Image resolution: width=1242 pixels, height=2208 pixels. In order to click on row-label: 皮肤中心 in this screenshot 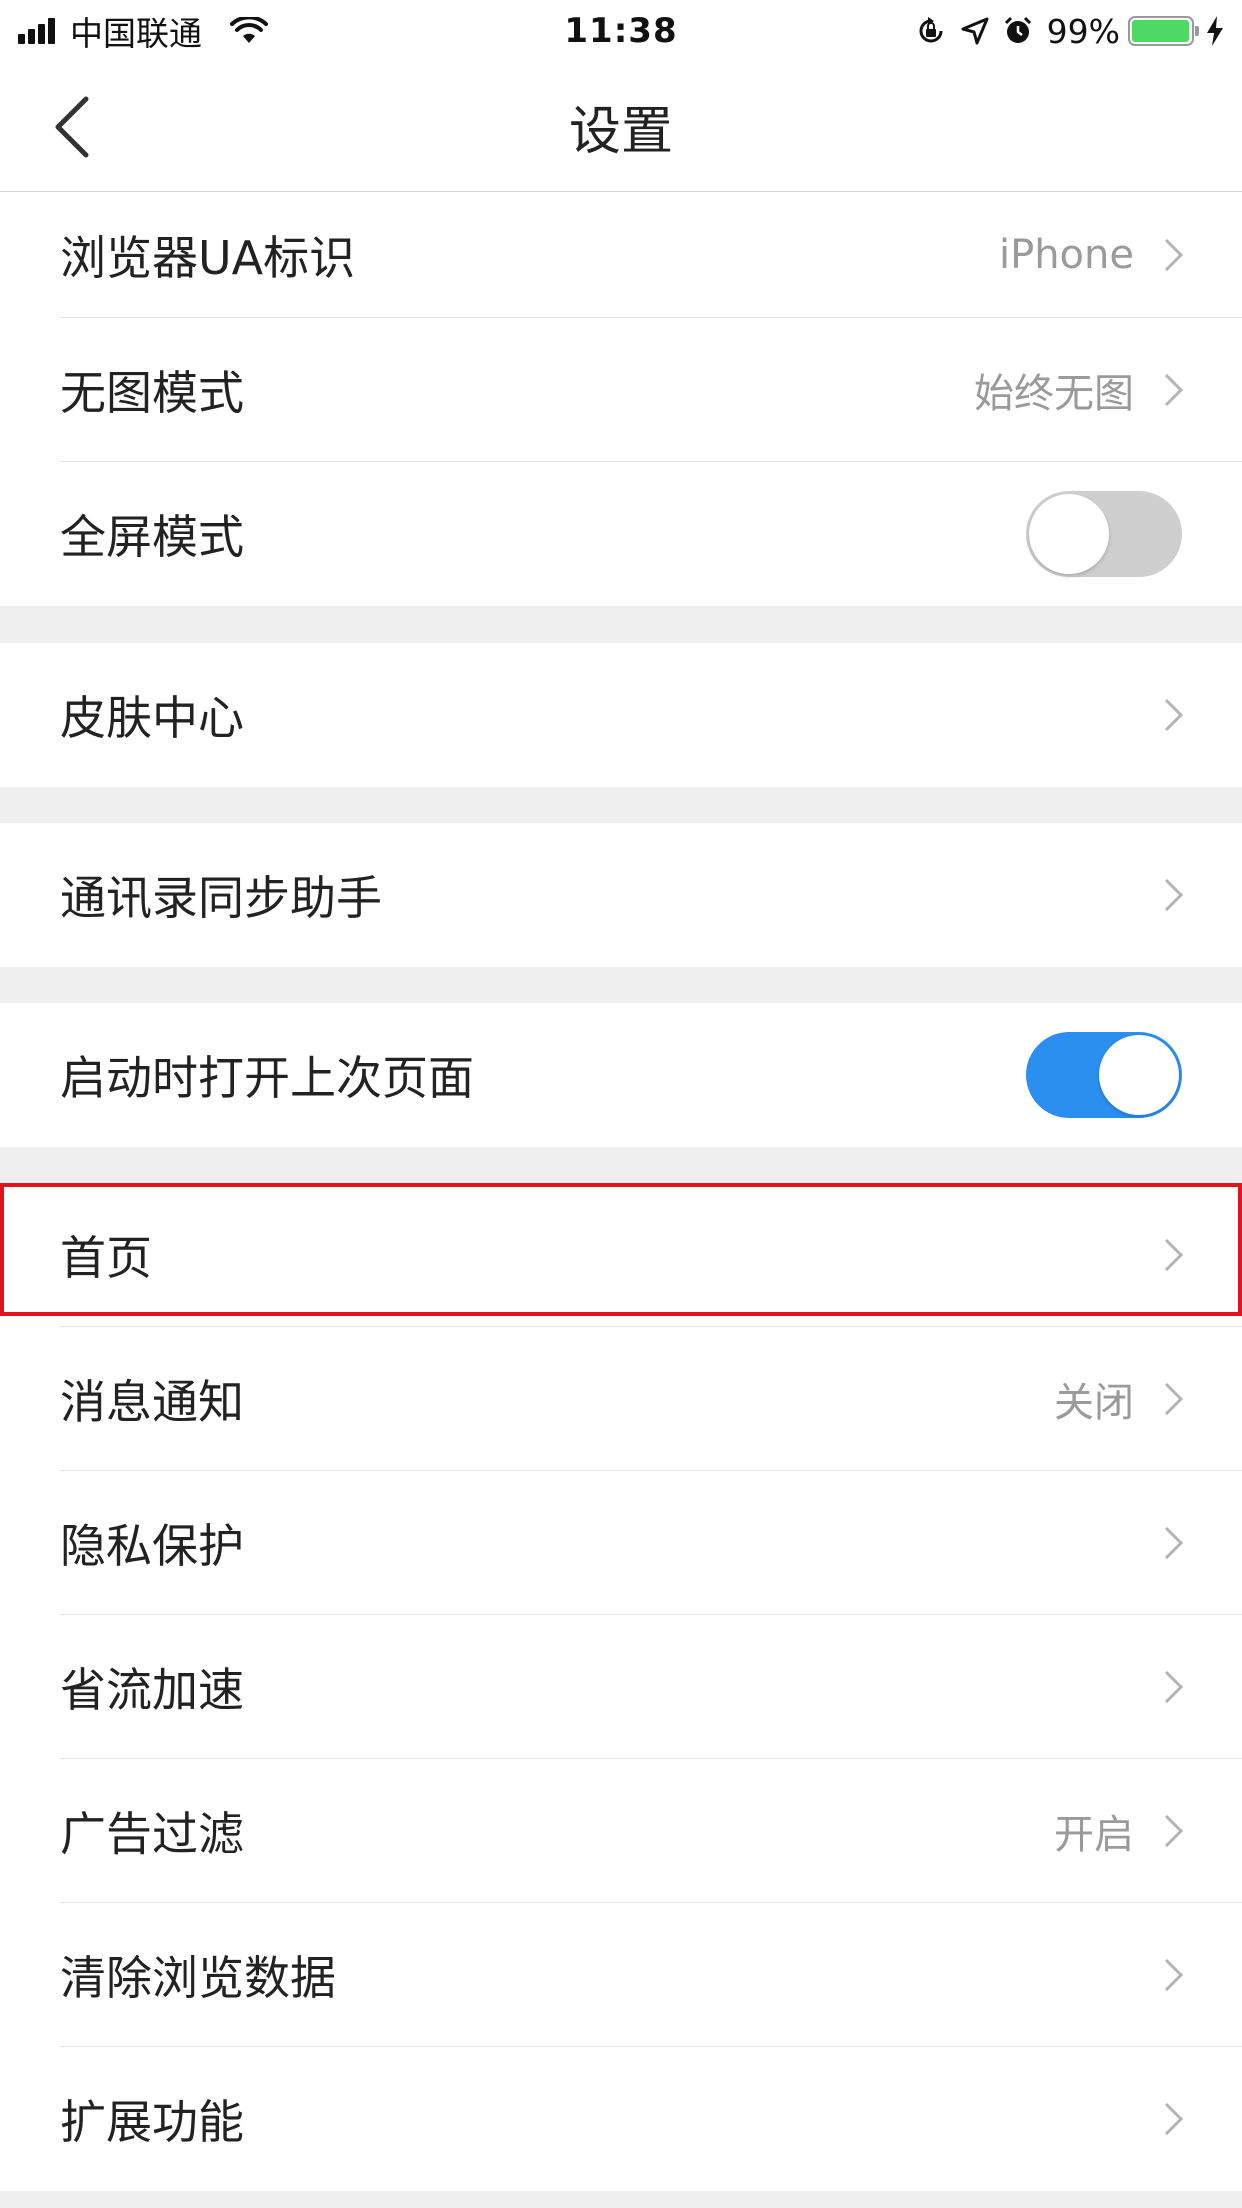, I will do `click(152, 718)`.